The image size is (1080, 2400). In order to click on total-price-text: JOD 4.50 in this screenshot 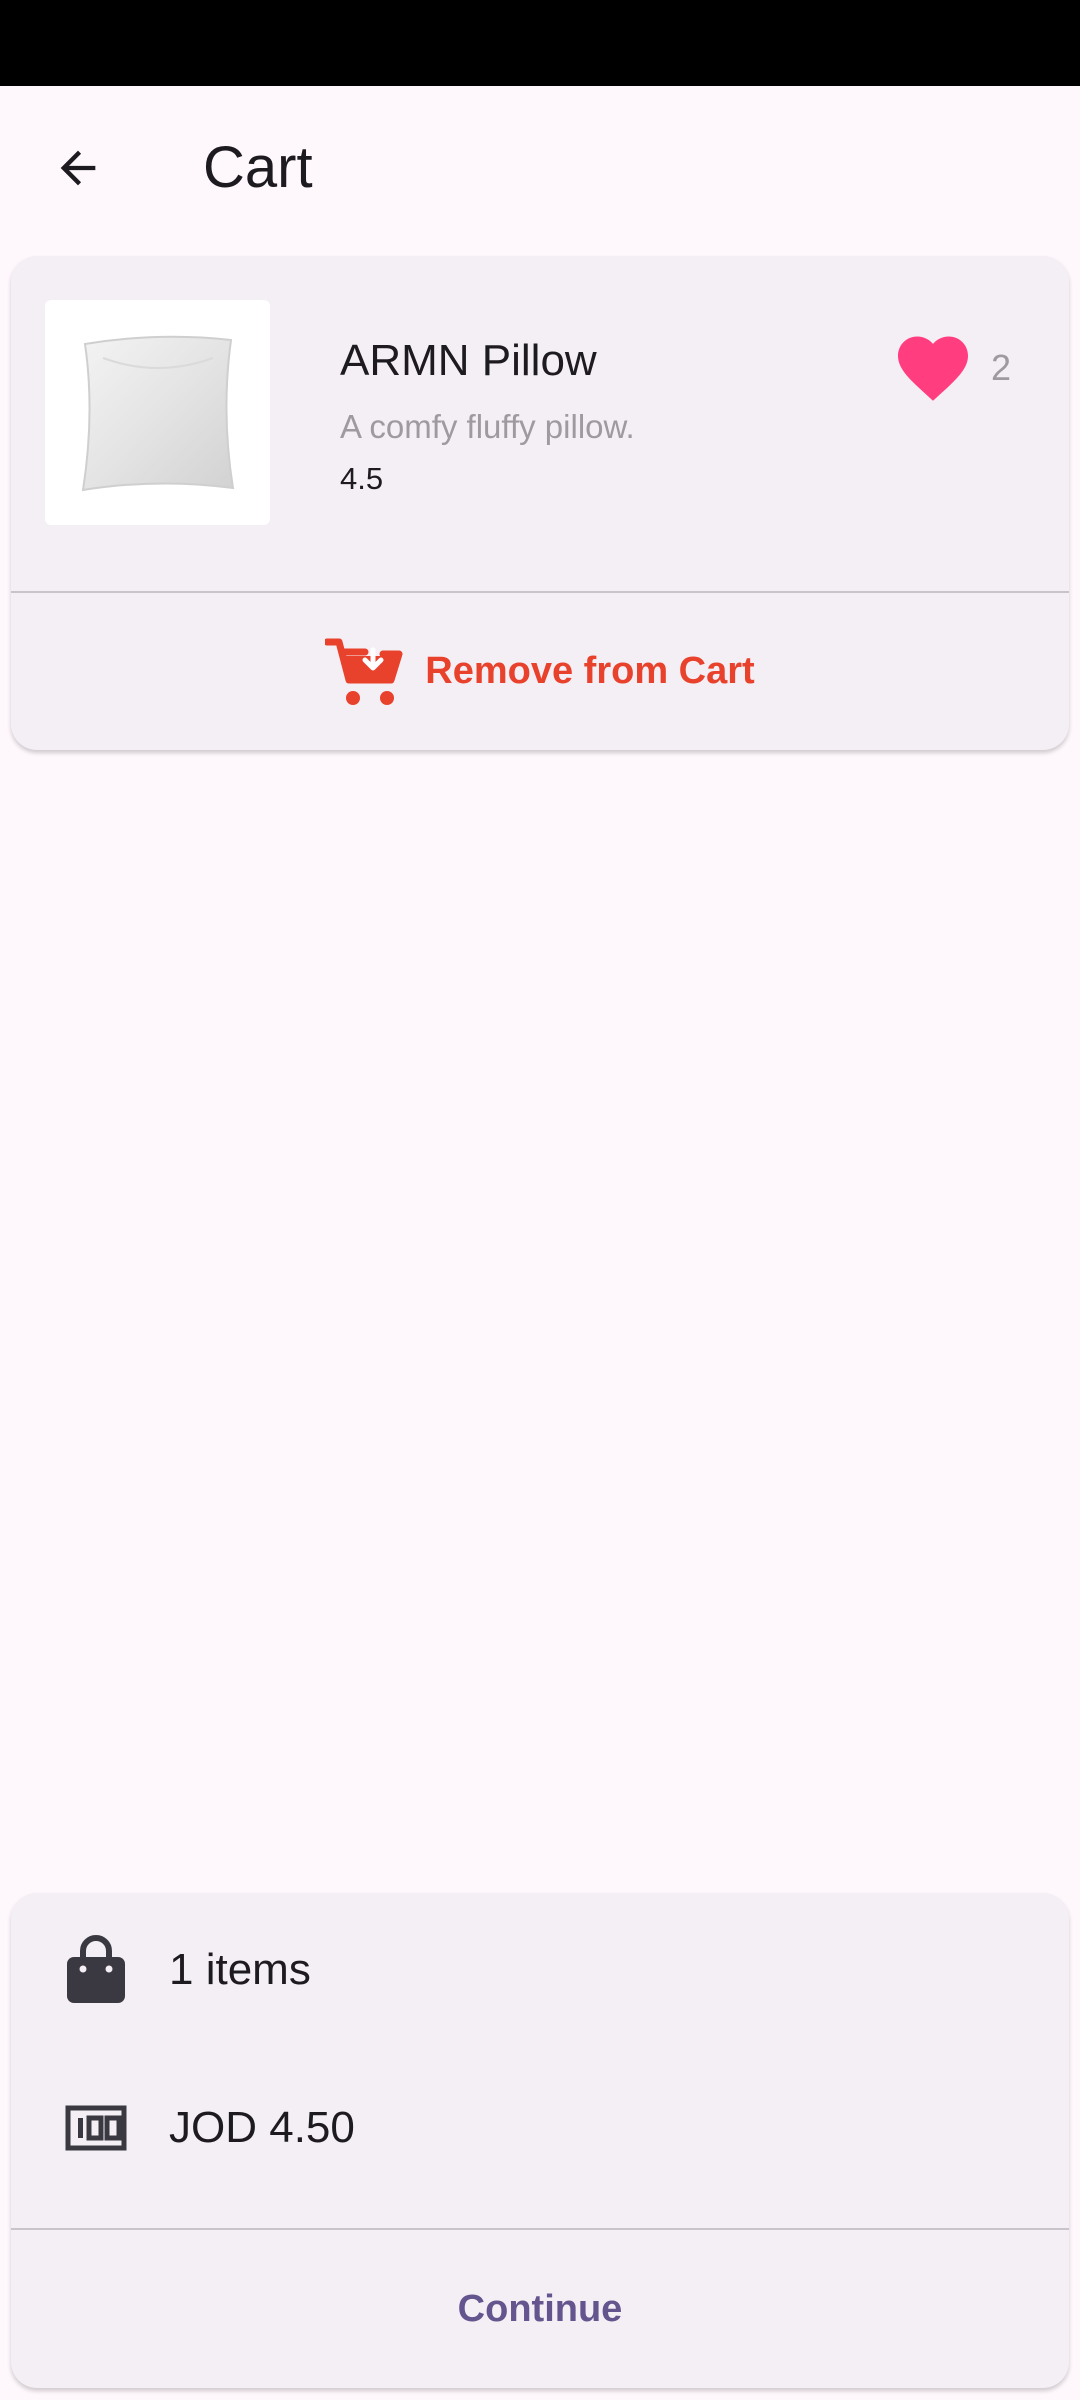, I will do `click(262, 2127)`.